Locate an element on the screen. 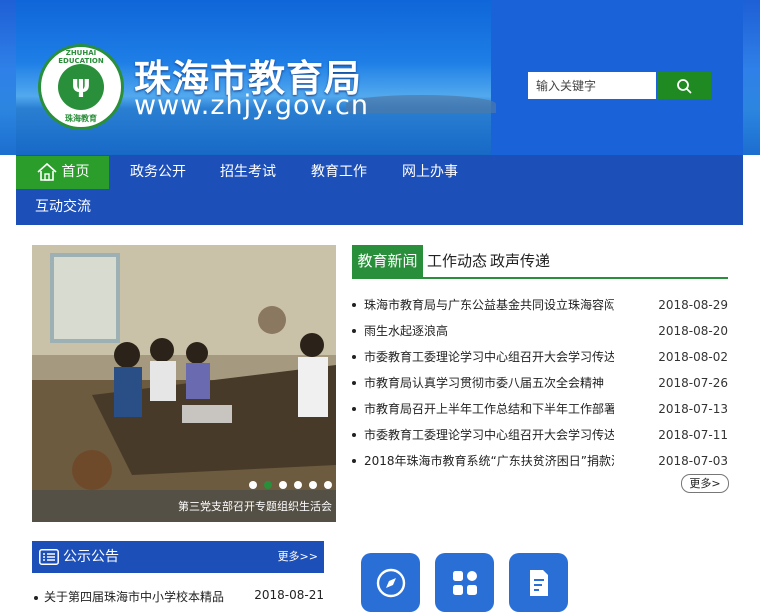  nav-item-home: 首页 is located at coordinates (62, 172).